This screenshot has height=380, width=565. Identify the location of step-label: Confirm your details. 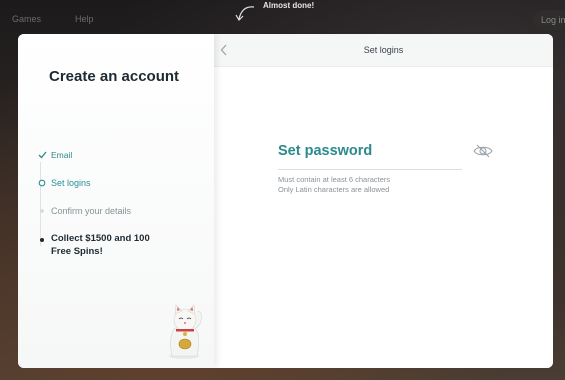
(91, 211).